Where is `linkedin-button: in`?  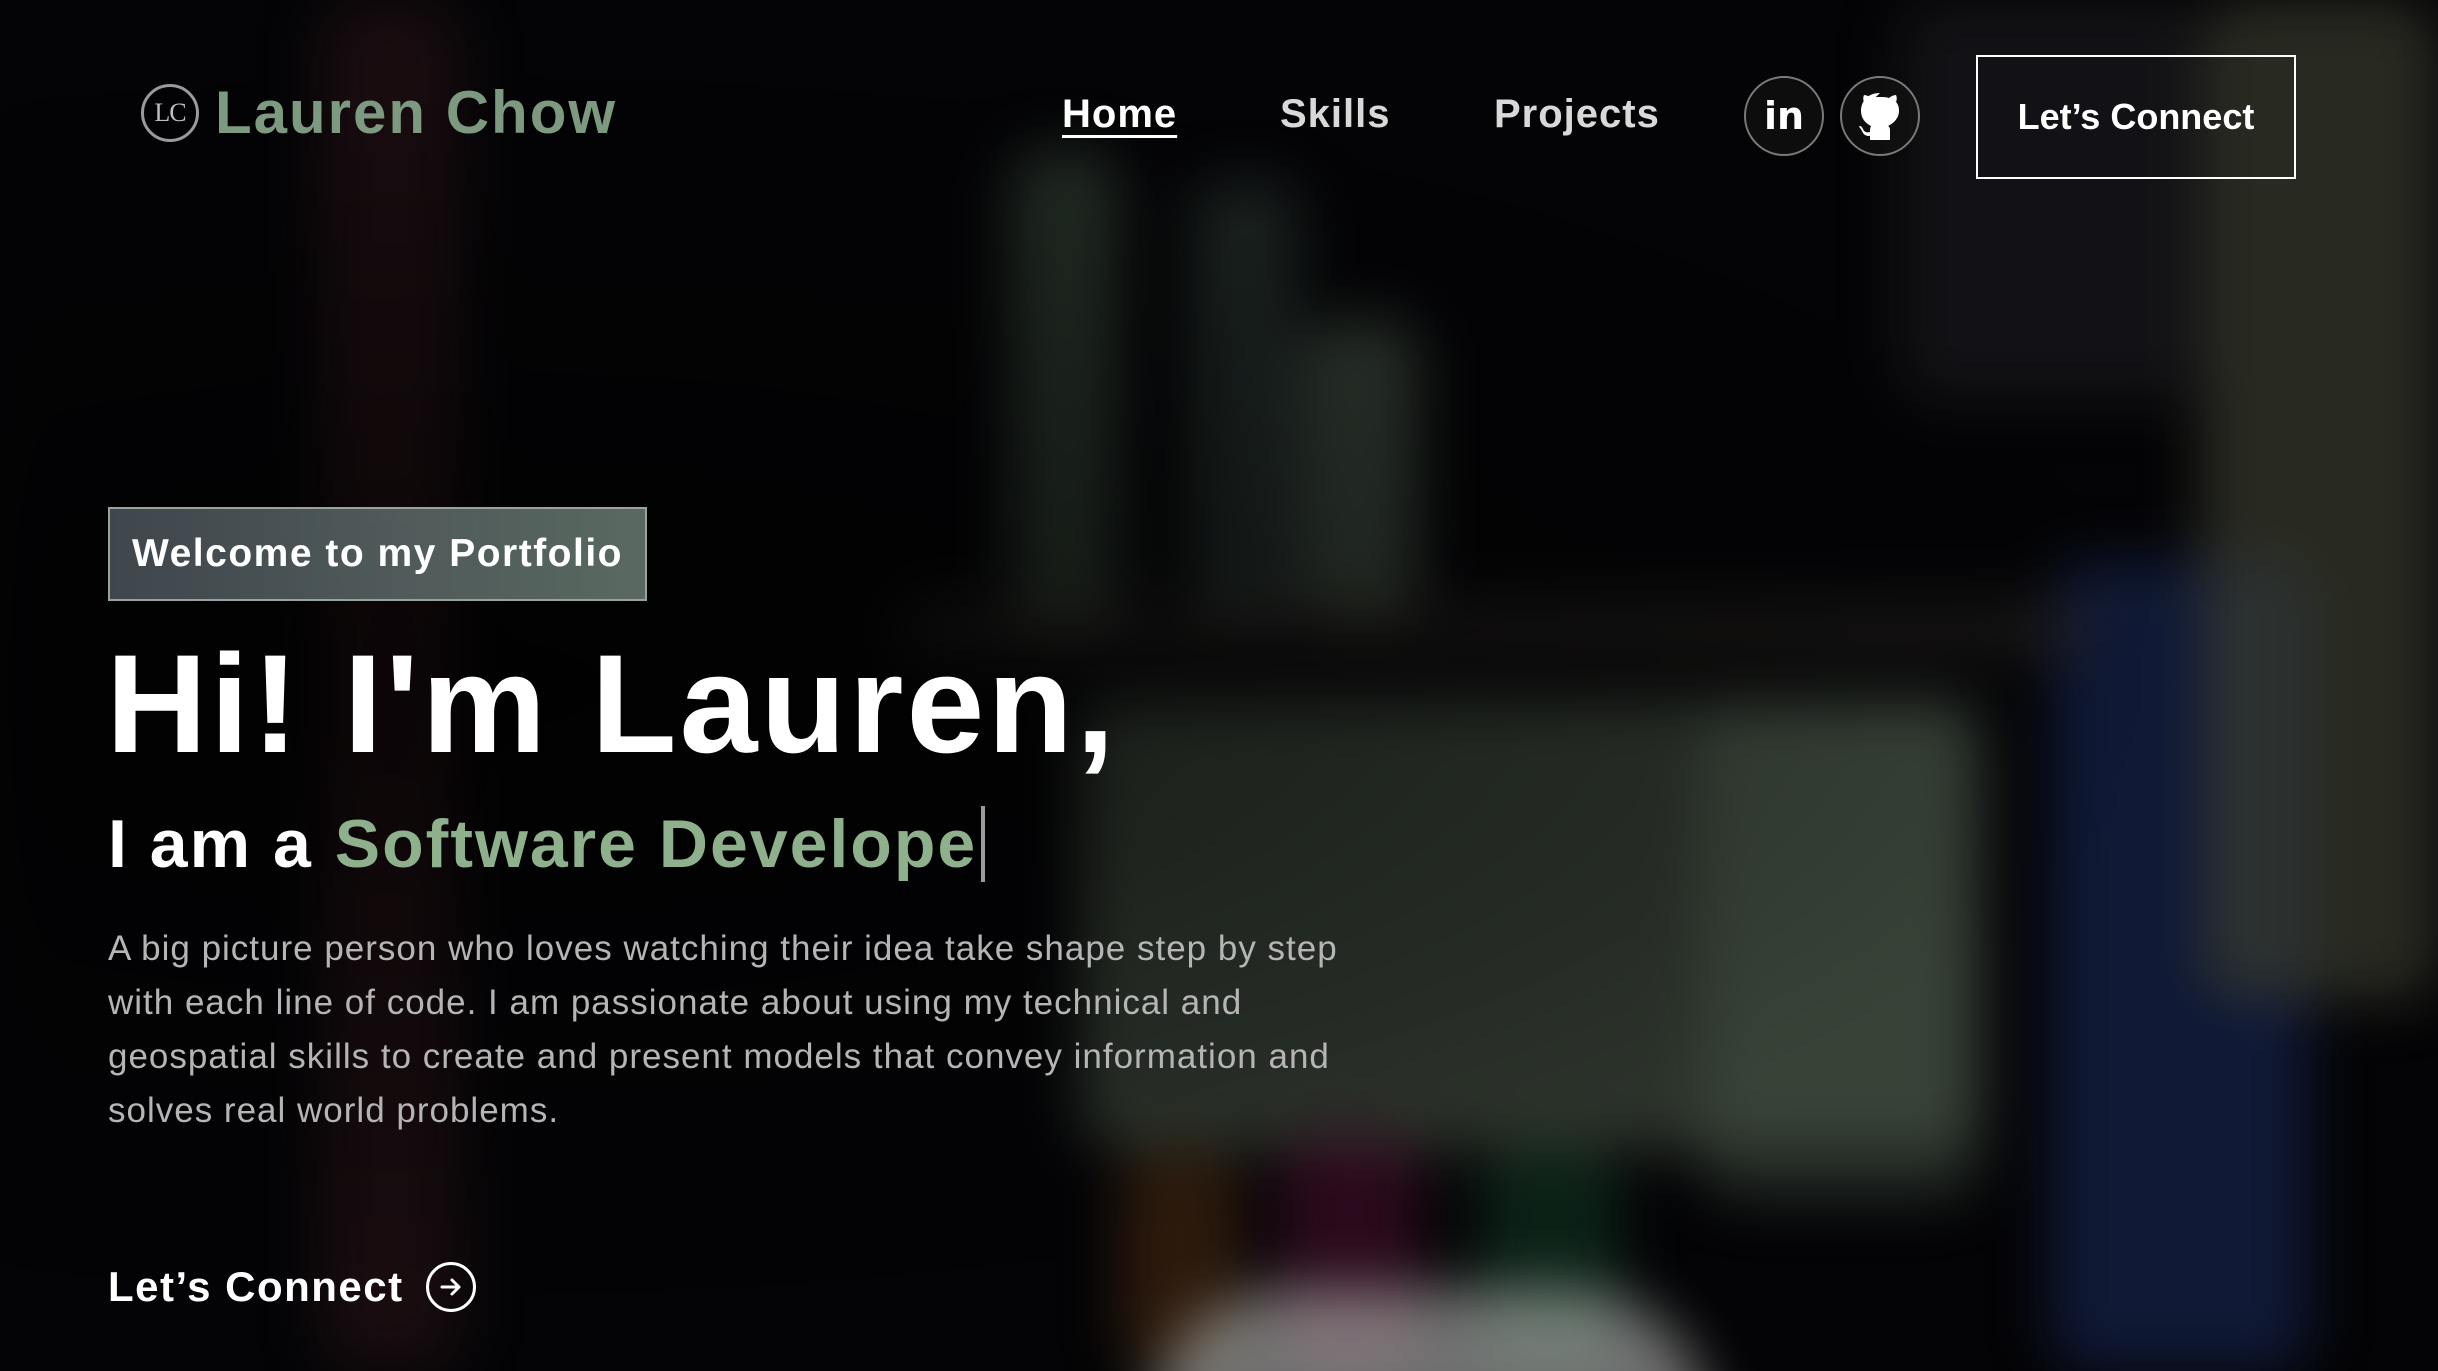 linkedin-button: in is located at coordinates (1784, 116).